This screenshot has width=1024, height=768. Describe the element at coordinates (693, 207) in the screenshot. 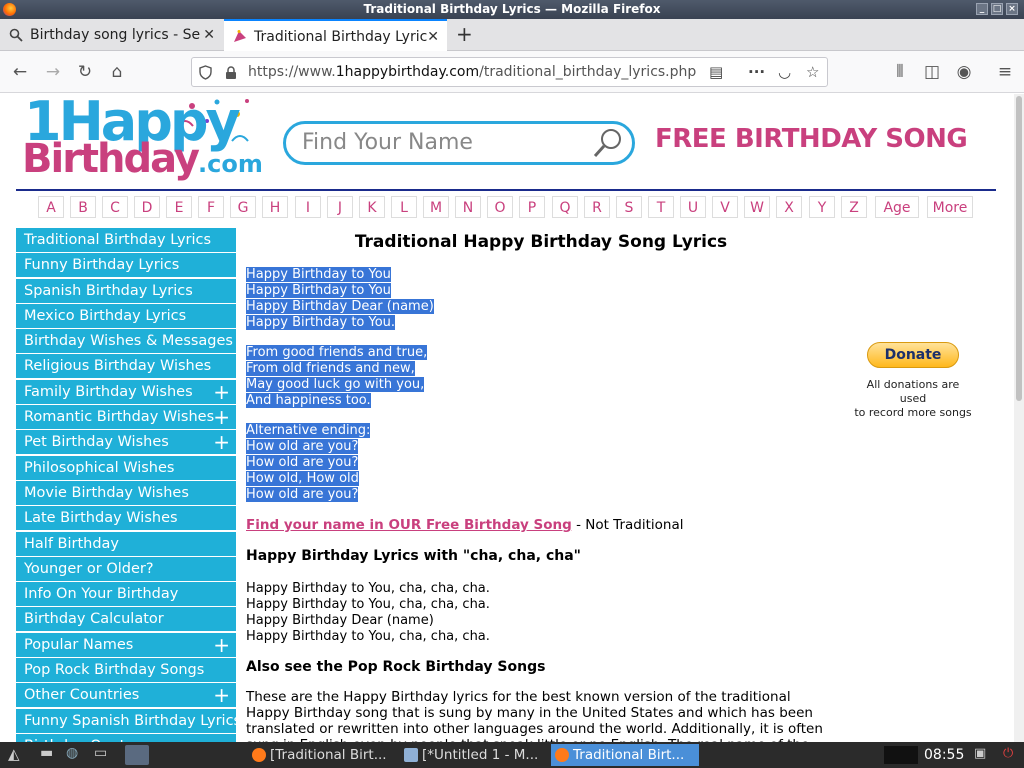

I see `letter-link-u: U` at that location.